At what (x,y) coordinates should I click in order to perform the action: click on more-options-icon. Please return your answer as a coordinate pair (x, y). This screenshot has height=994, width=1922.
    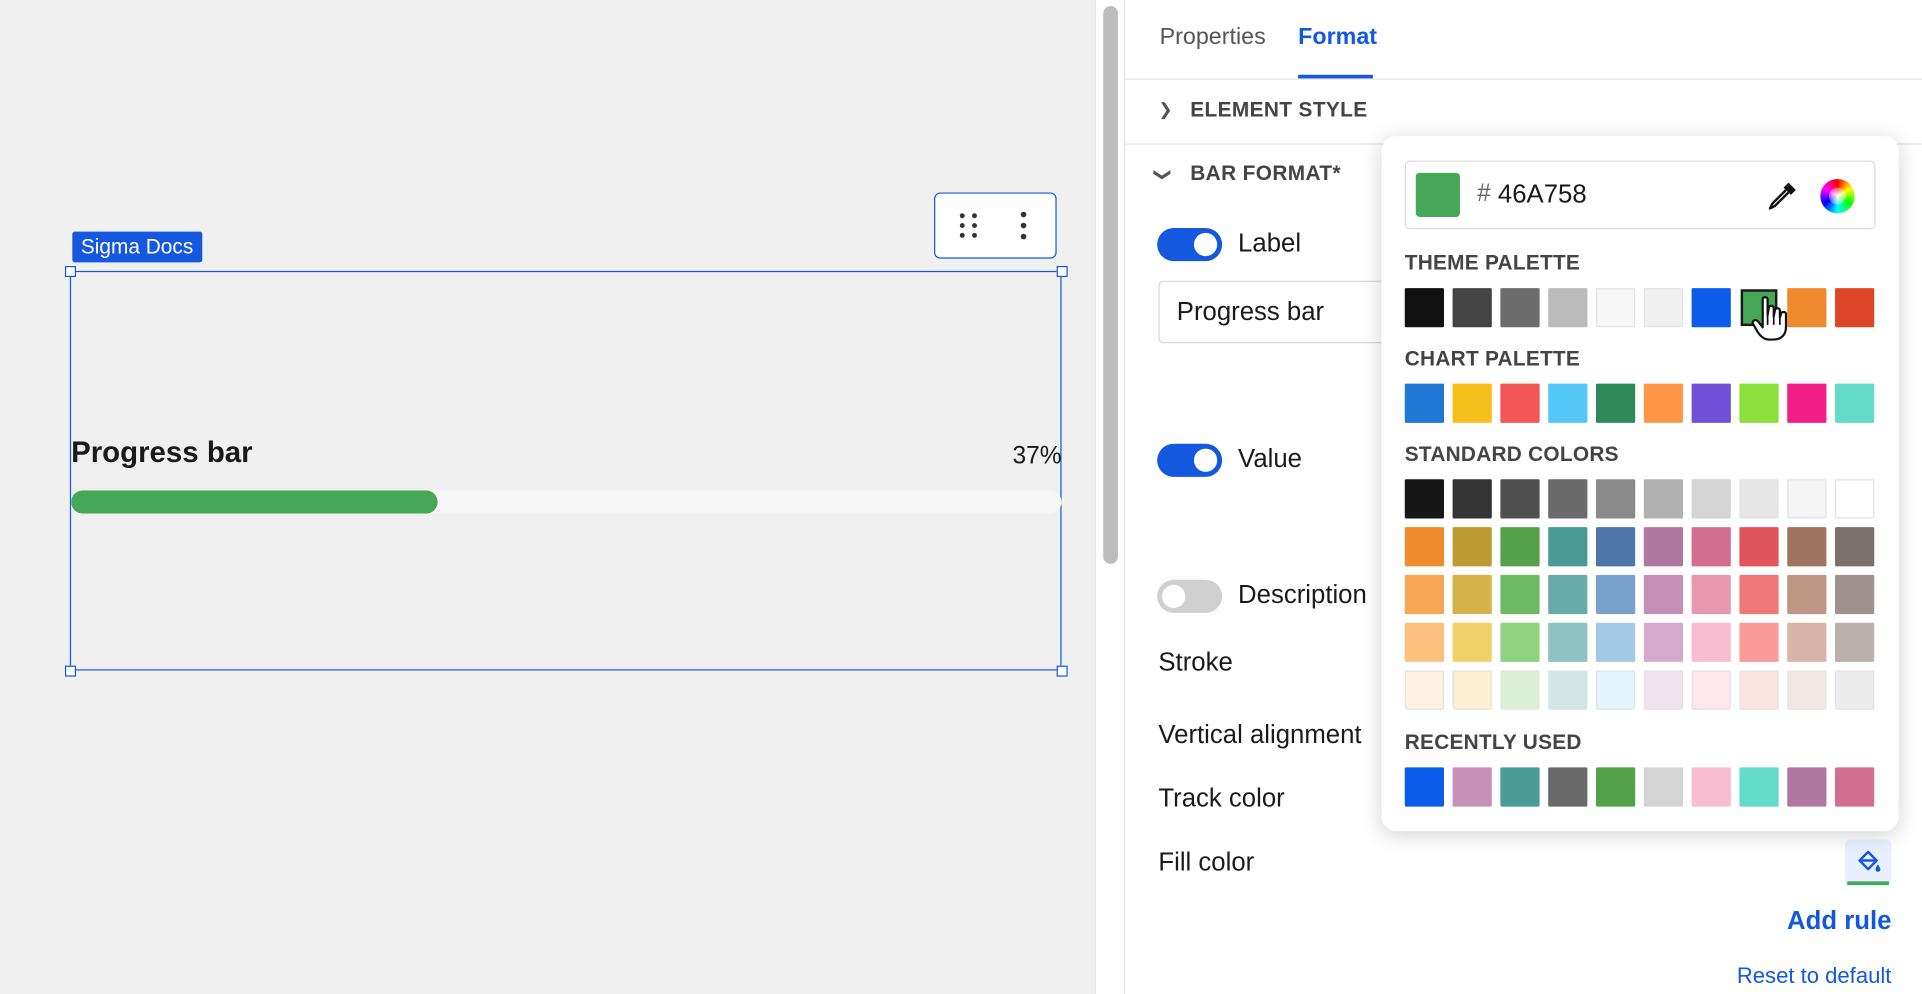
    Looking at the image, I should click on (1023, 226).